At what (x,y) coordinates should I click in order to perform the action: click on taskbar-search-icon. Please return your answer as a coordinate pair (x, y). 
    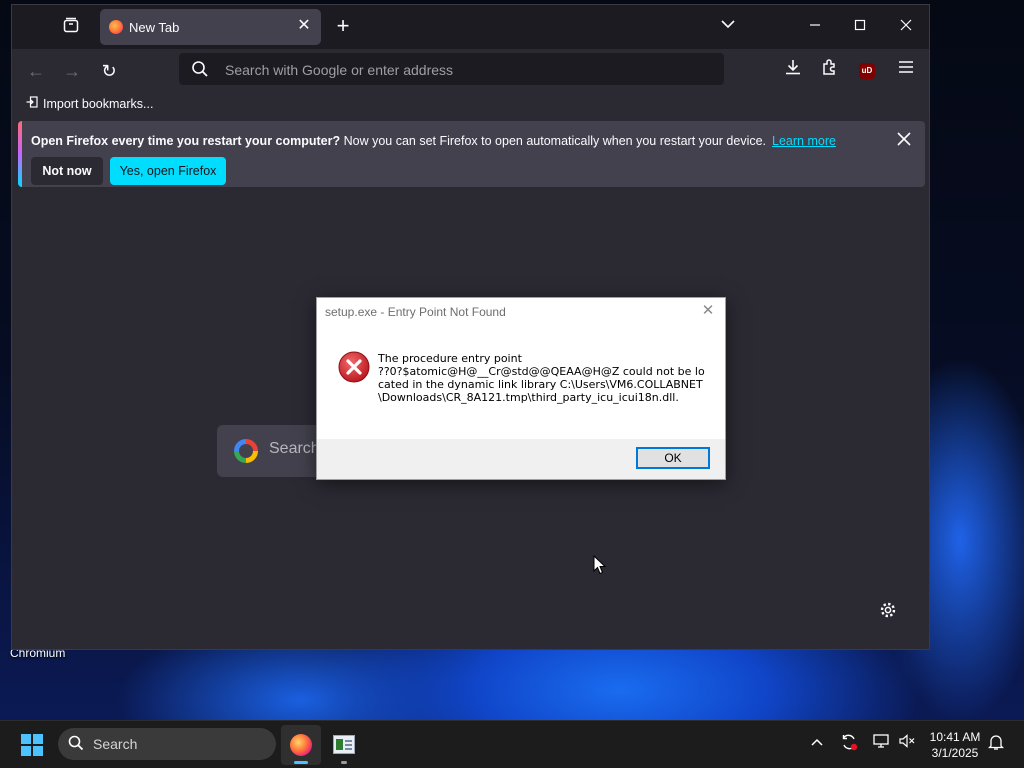
    Looking at the image, I should click on (76, 745).